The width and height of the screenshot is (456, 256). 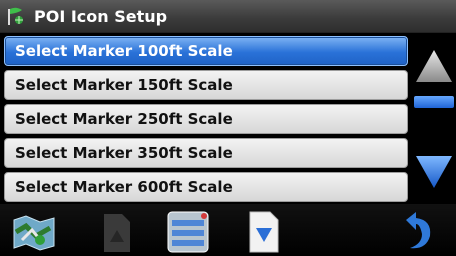 What do you see at coordinates (434, 119) in the screenshot?
I see `scrollbar` at bounding box center [434, 119].